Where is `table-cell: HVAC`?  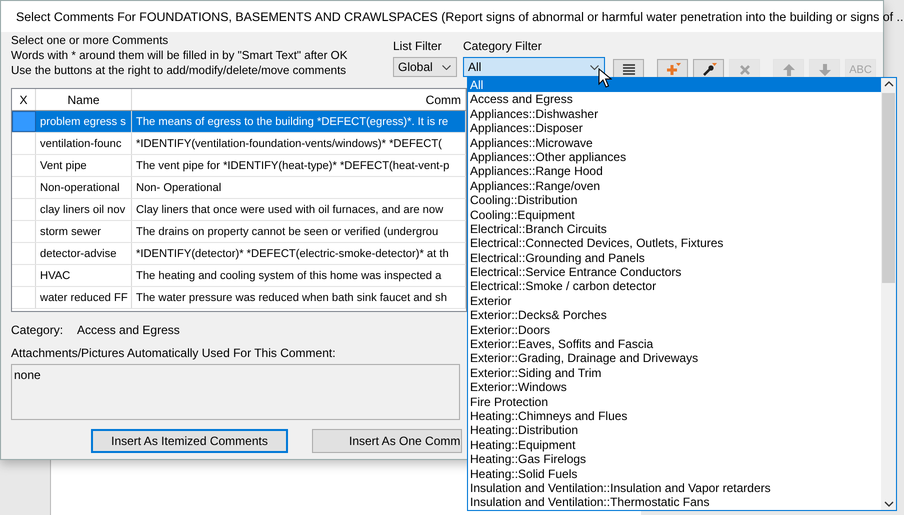
table-cell: HVAC is located at coordinates (84, 275).